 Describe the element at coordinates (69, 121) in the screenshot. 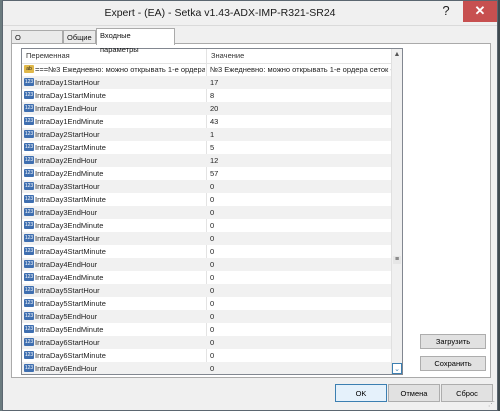

I see `parameter-name: IntraDay1EndMinute` at that location.